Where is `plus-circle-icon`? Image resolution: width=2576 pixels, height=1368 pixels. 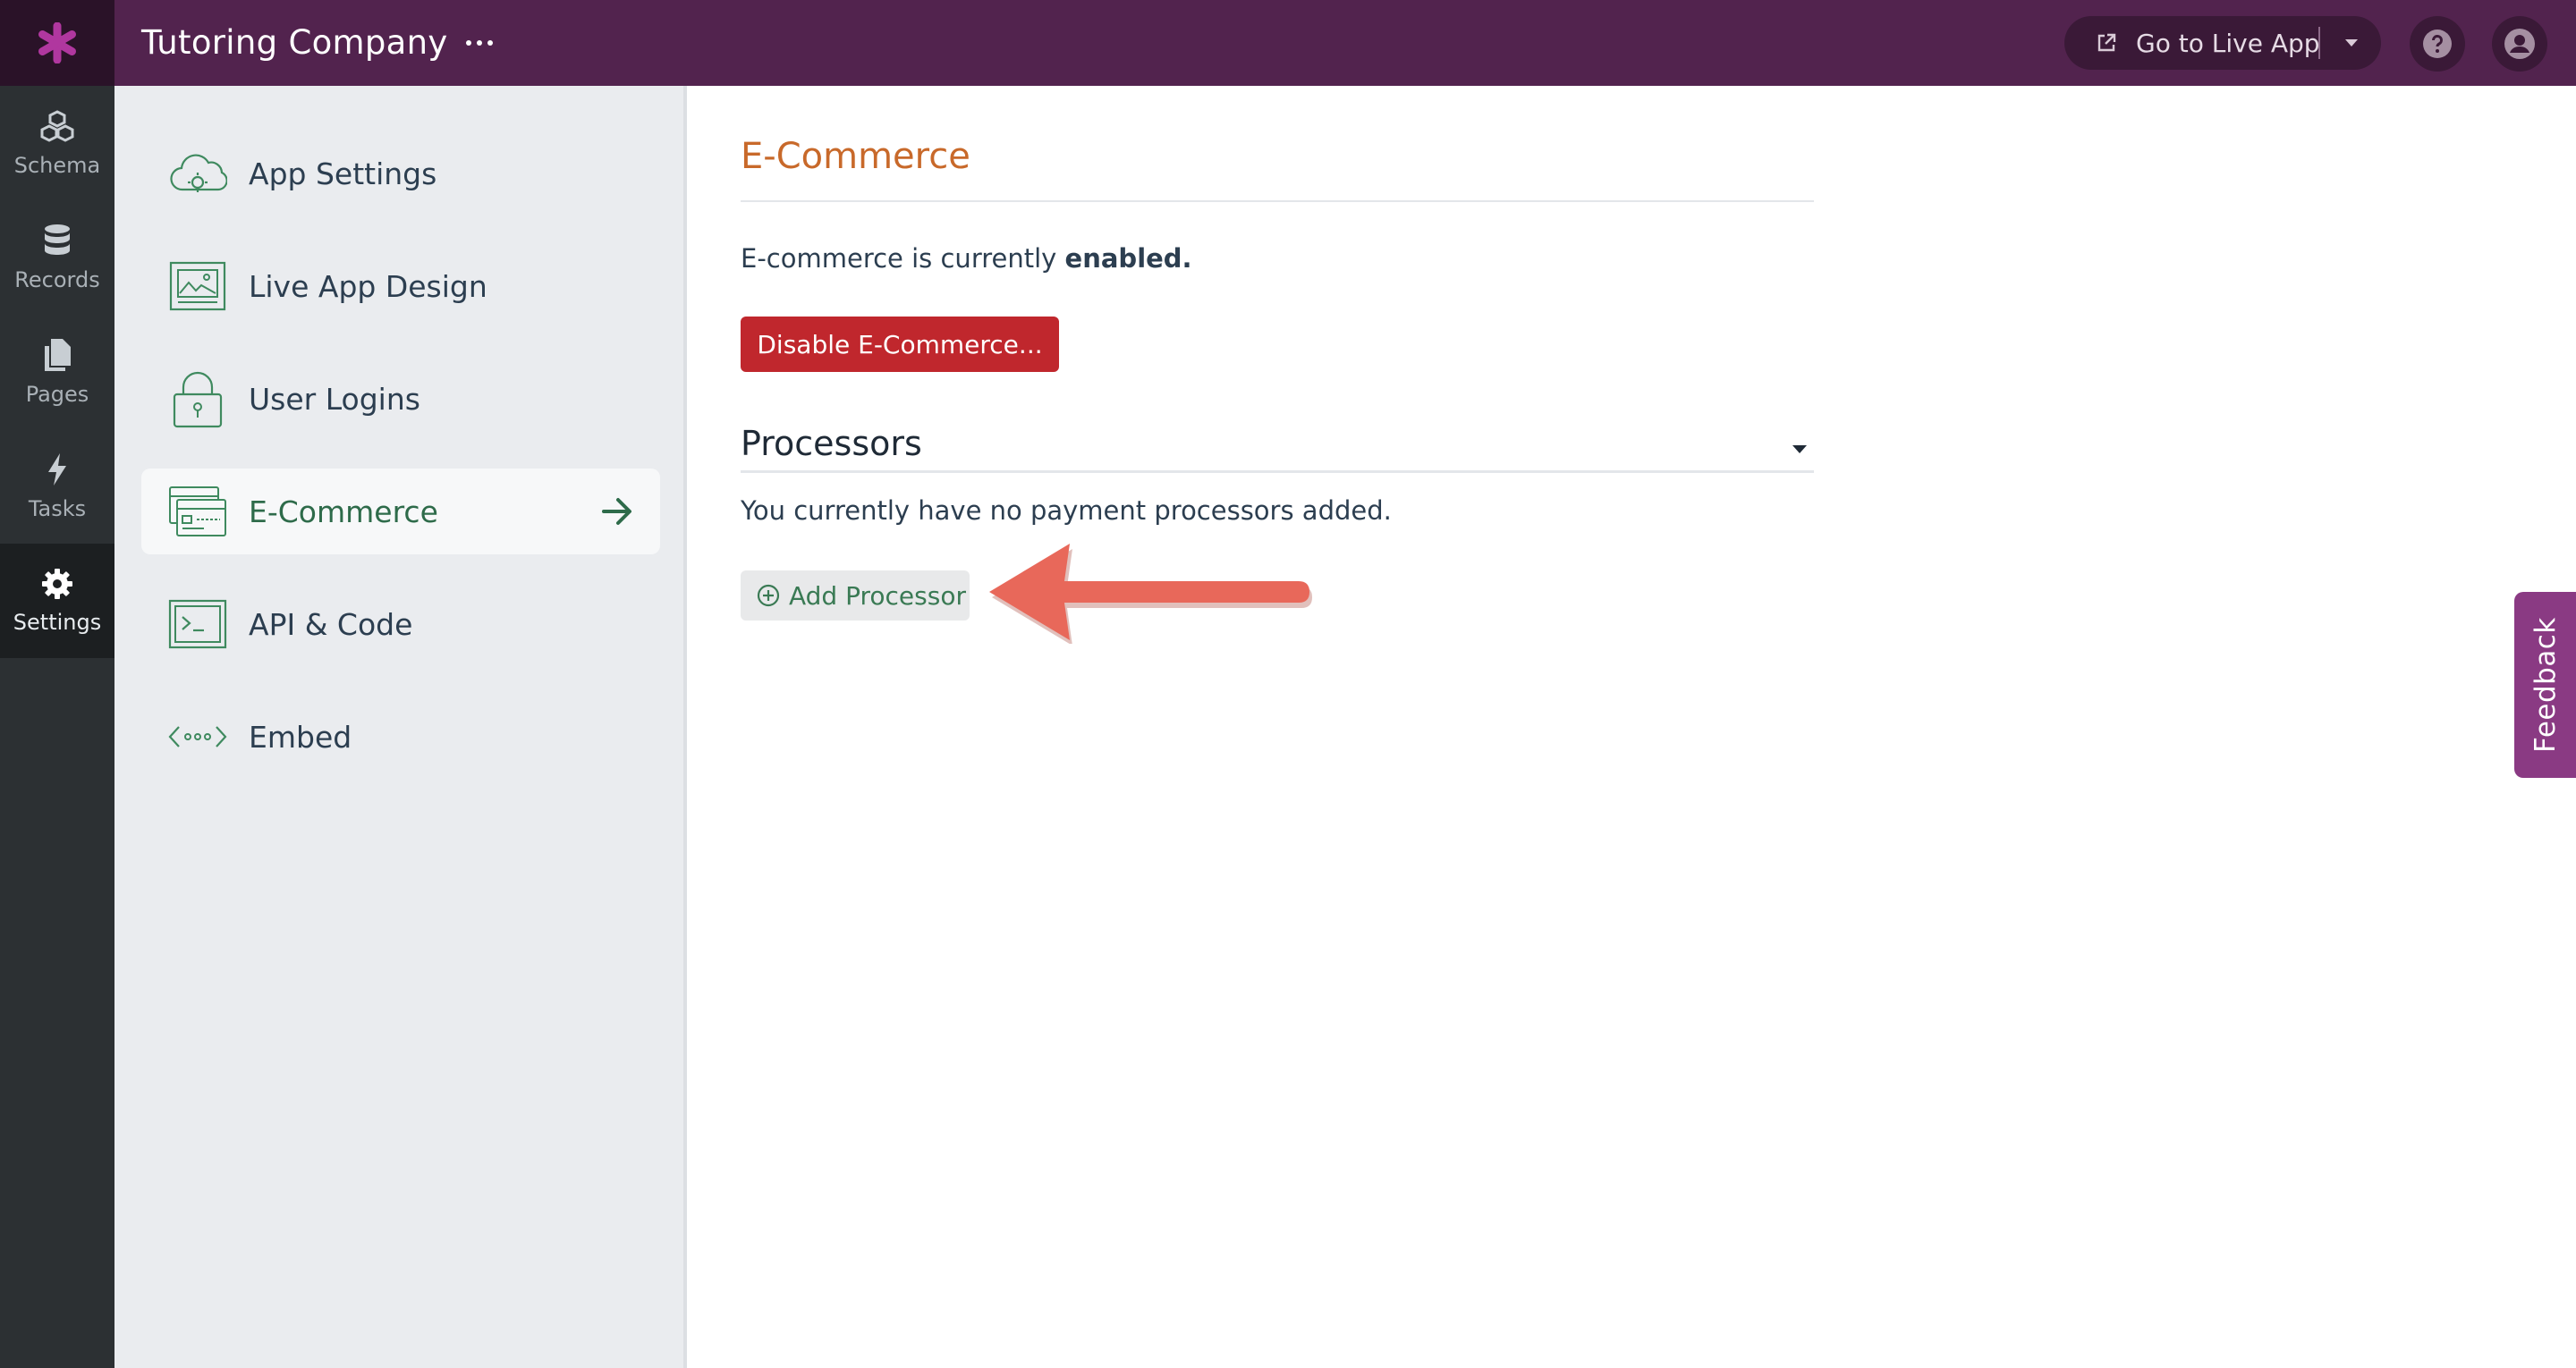 plus-circle-icon is located at coordinates (768, 596).